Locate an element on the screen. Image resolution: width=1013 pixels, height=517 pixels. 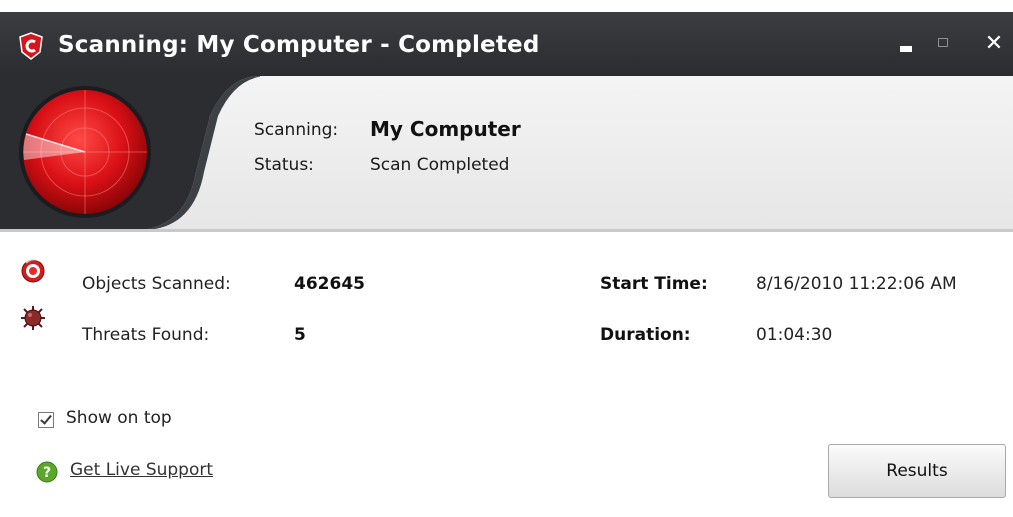
virus-icon is located at coordinates (33, 318).